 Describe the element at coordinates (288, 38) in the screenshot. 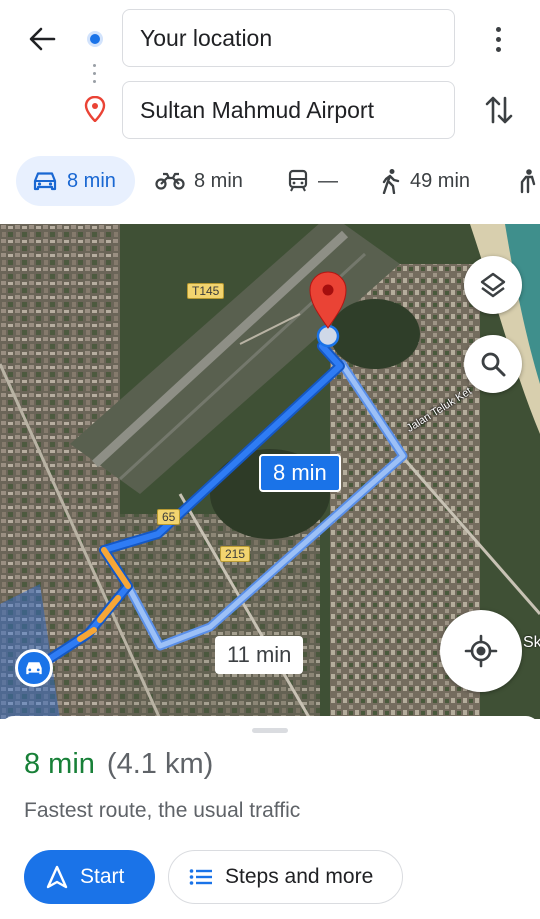

I see `origin-field: Your location` at that location.